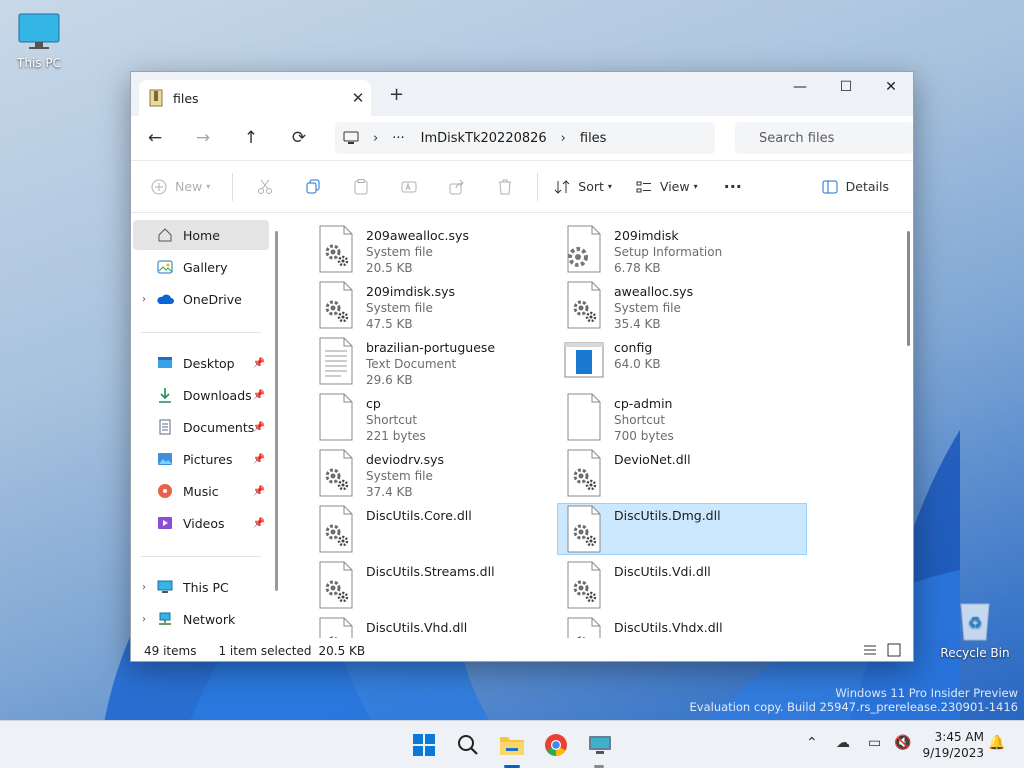 The width and height of the screenshot is (1024, 768). Describe the element at coordinates (201, 459) in the screenshot. I see `sidebar-item-pictures: Pictures 📌` at that location.